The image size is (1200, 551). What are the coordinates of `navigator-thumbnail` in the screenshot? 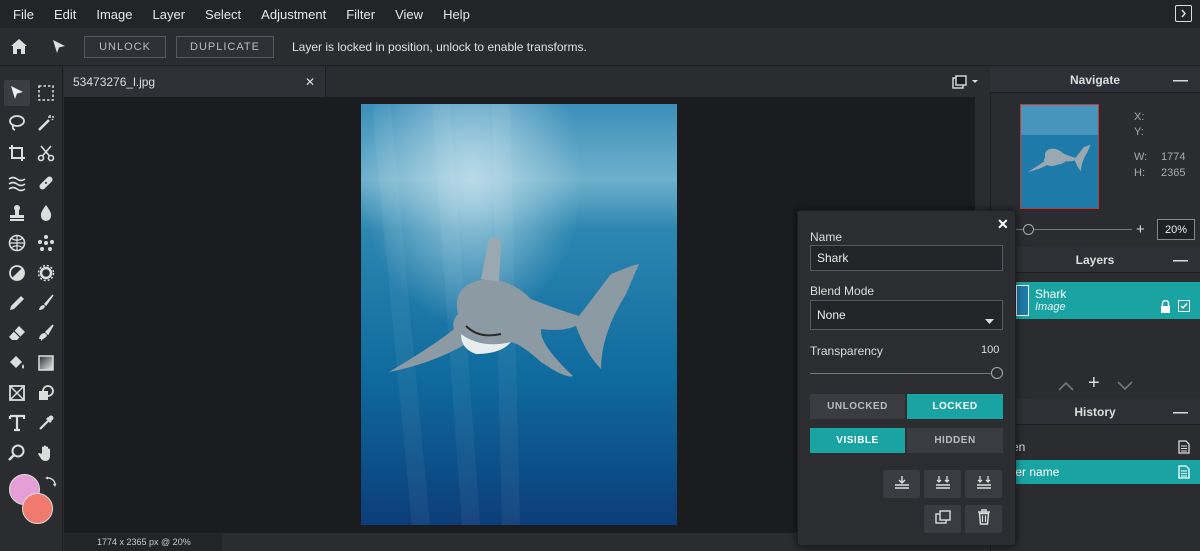 It's located at (1059, 156).